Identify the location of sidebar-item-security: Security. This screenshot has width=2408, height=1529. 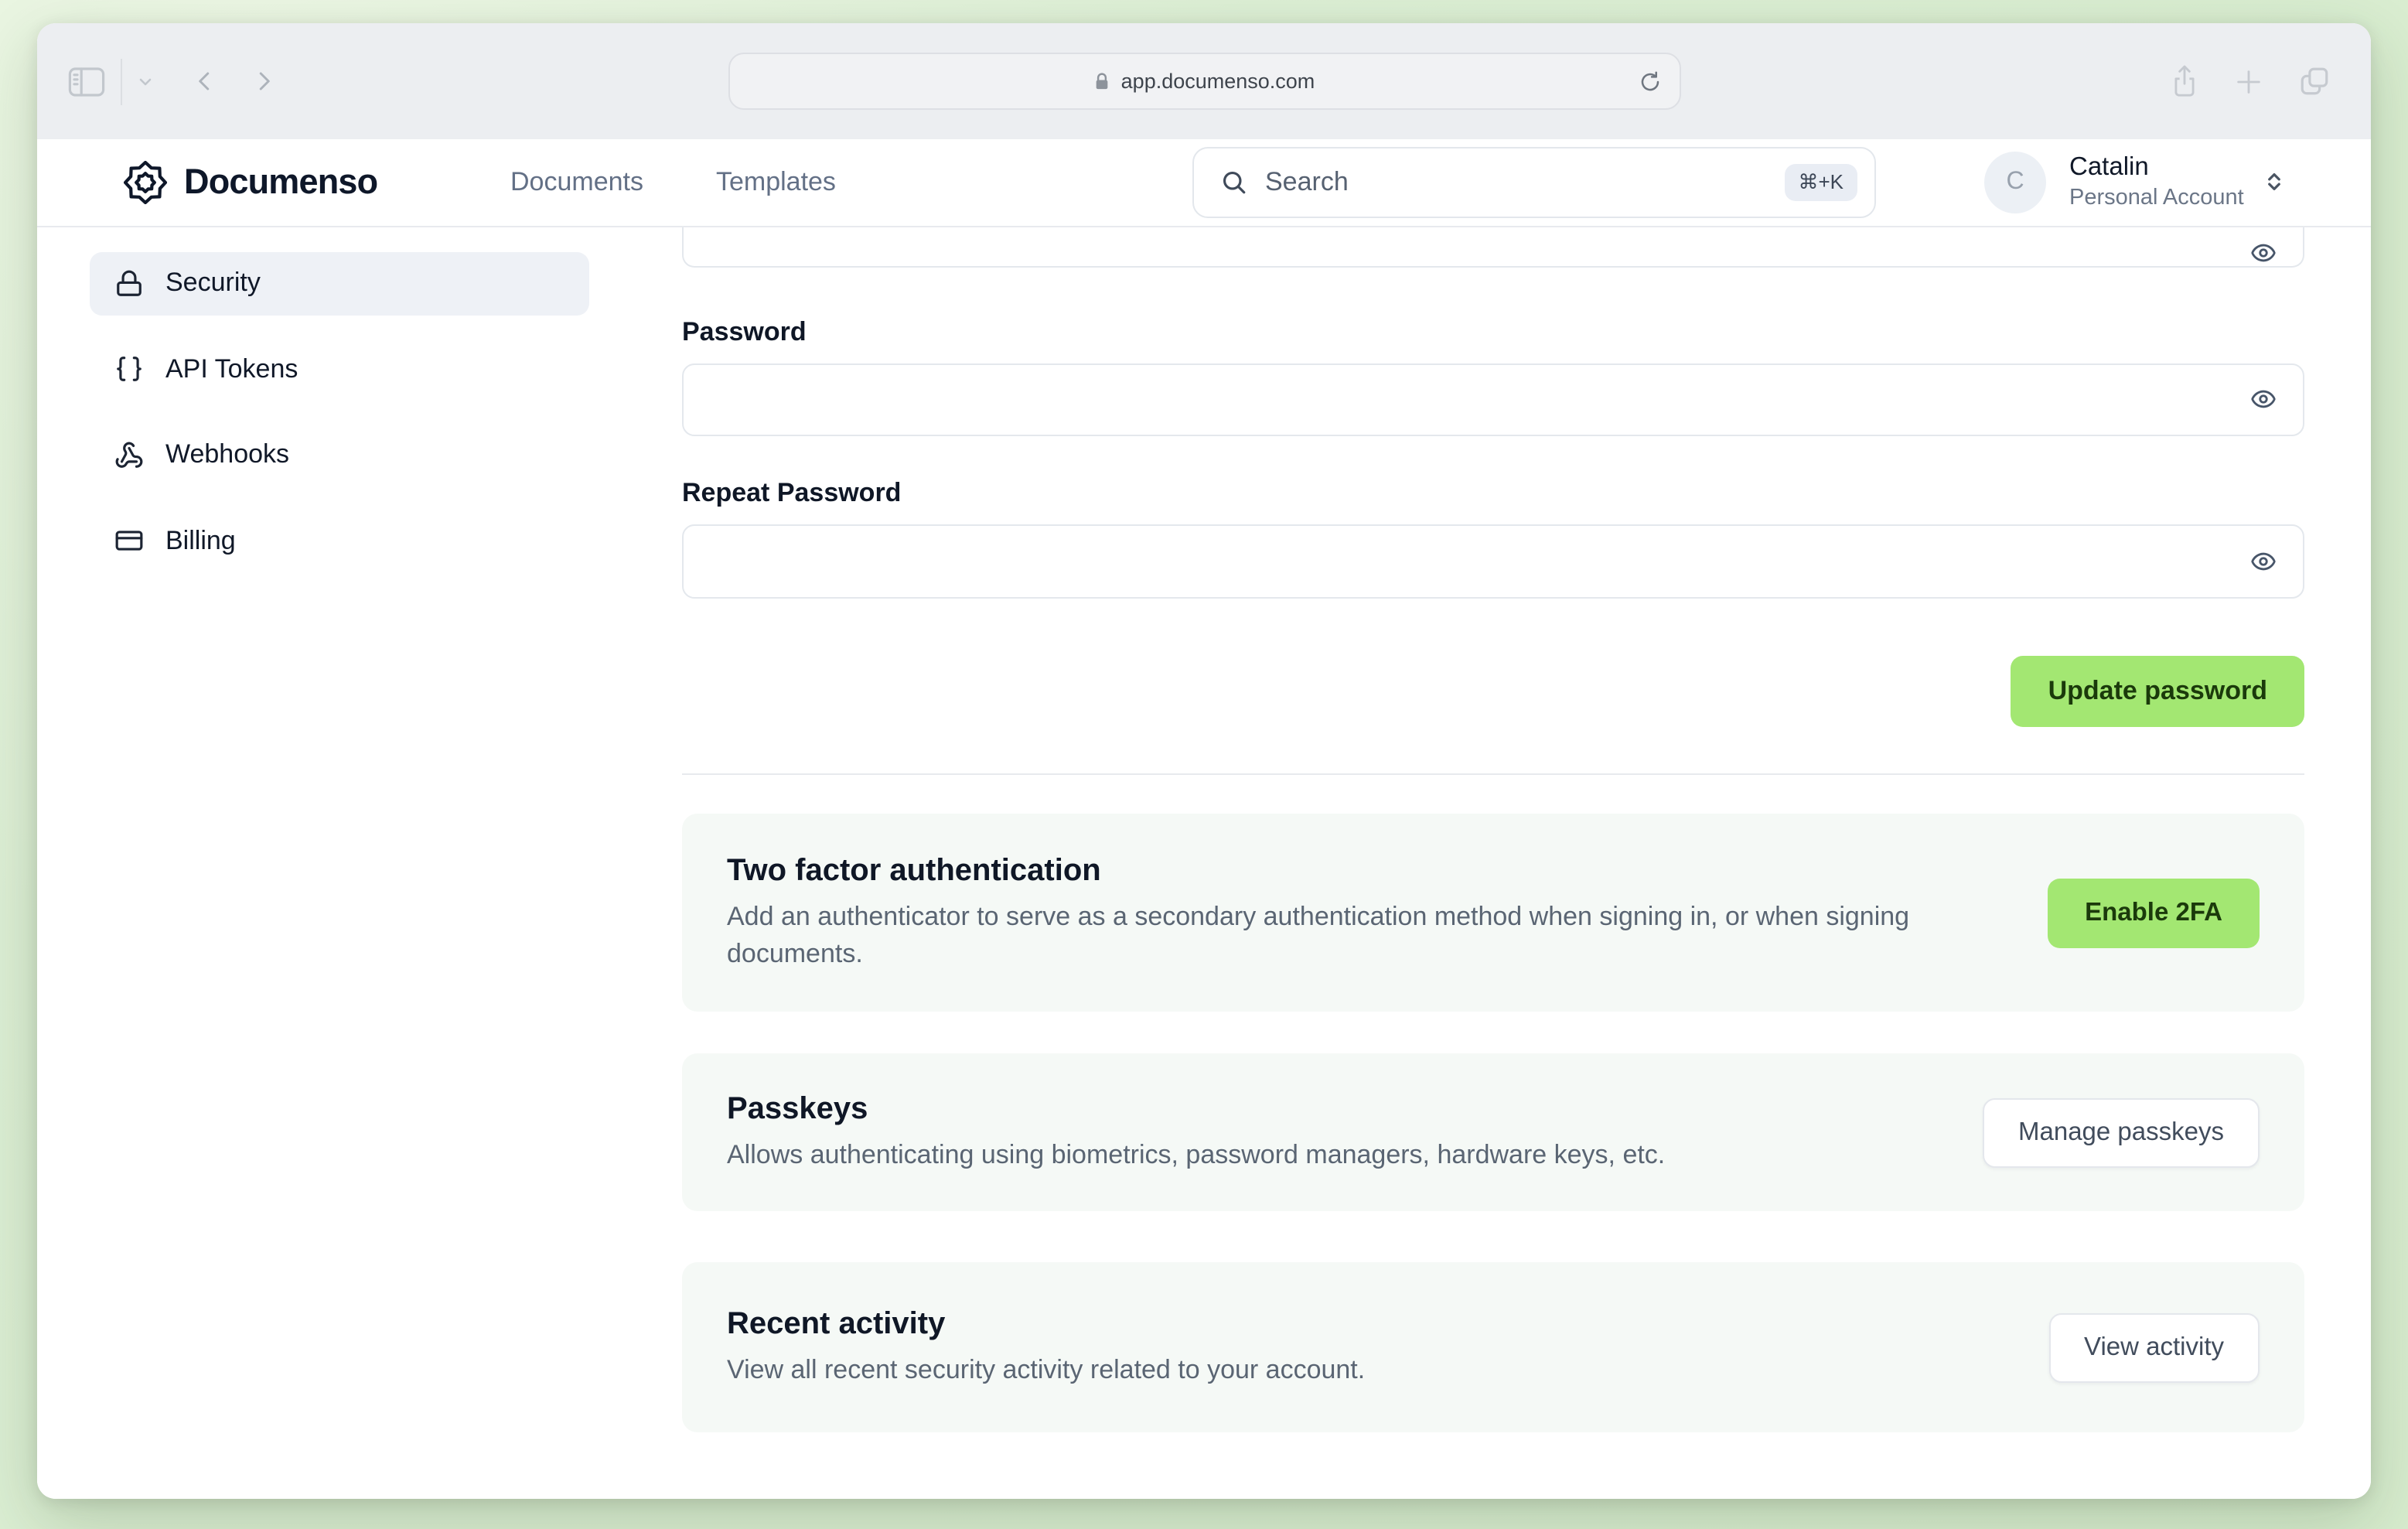
(339, 283).